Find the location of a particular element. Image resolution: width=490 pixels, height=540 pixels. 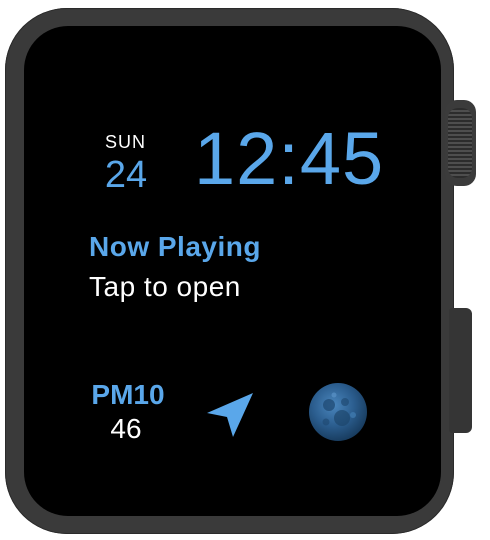

air-quality-label: PM10 is located at coordinates (128, 395).